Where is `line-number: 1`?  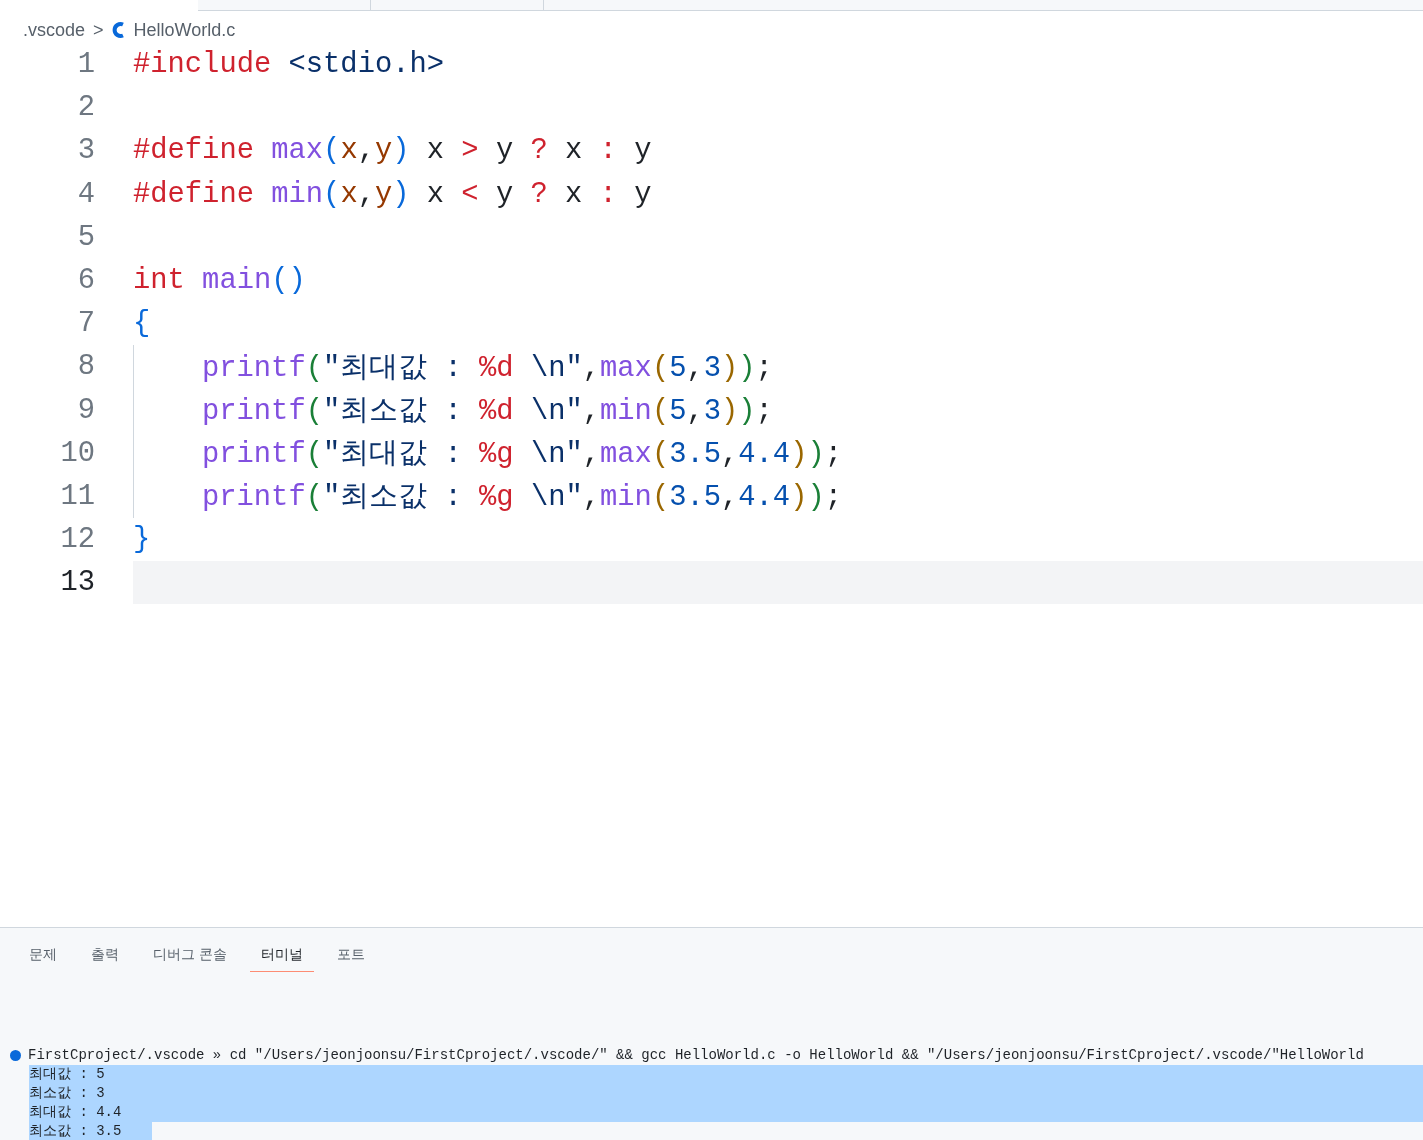
line-number: 1 is located at coordinates (85, 65).